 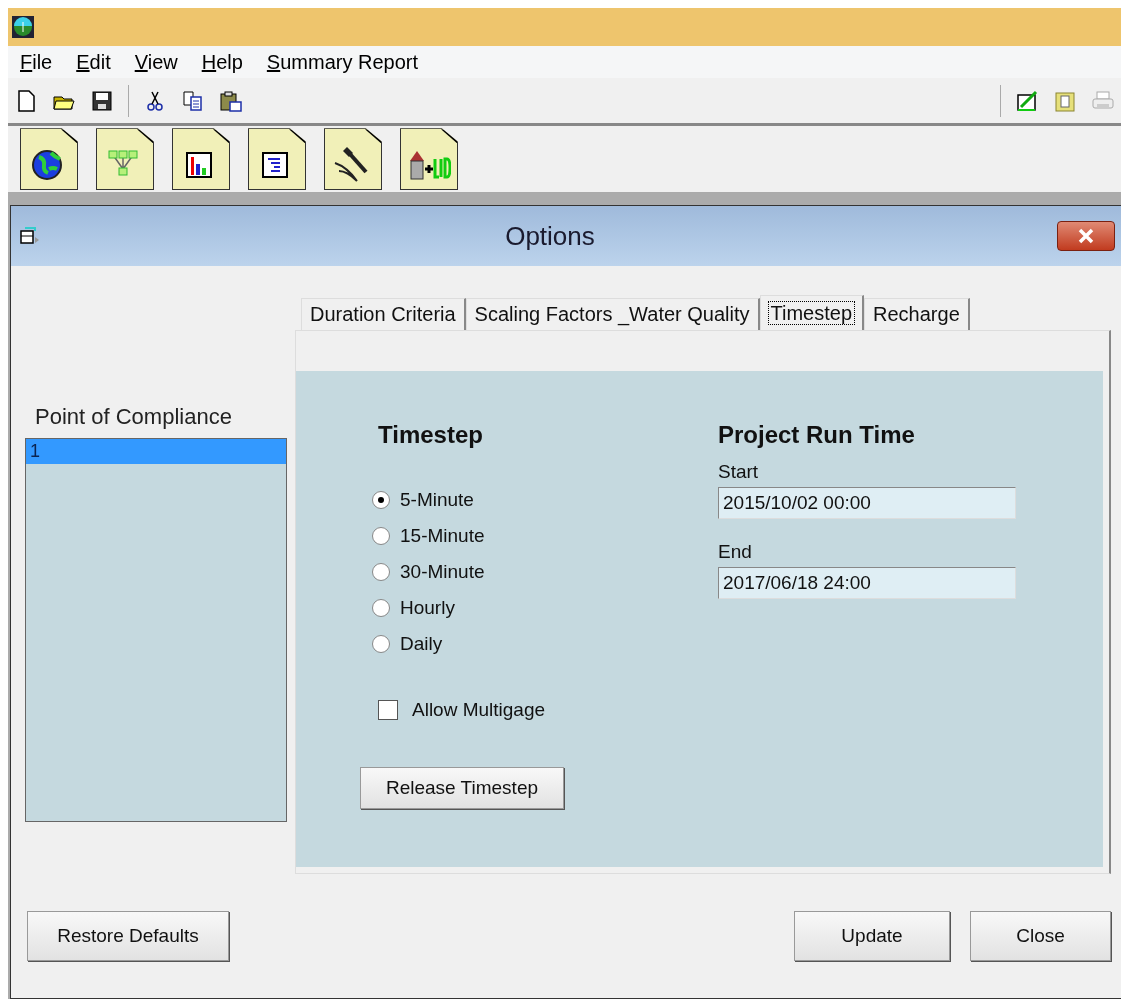 What do you see at coordinates (612, 314) in the screenshot?
I see `tab: Scaling Factors _Water Quality` at bounding box center [612, 314].